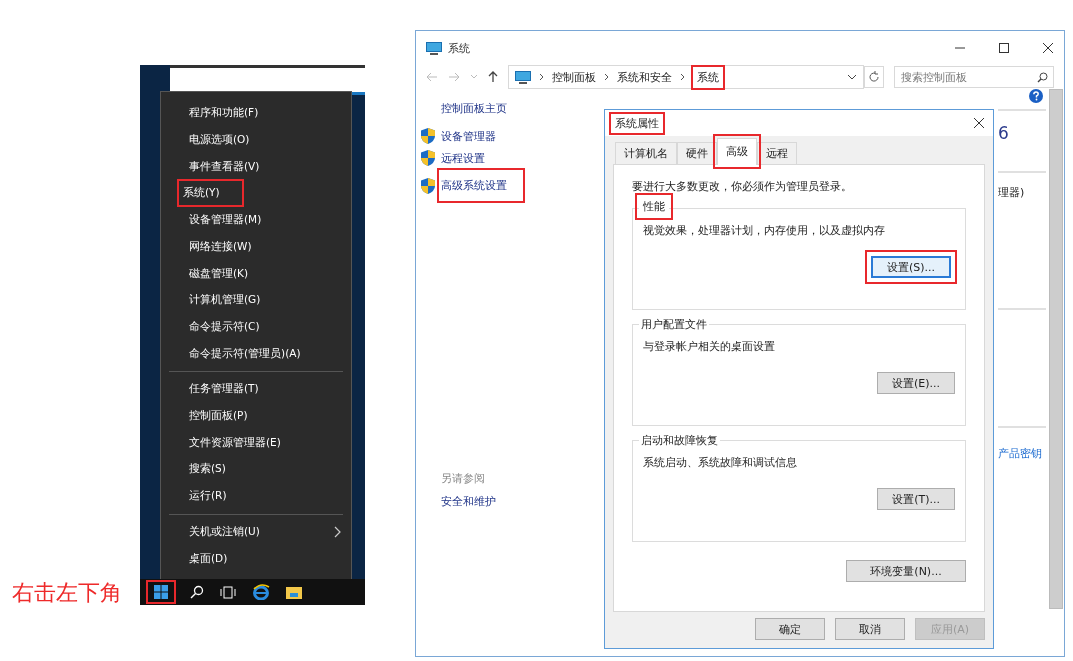 This screenshot has width=1073, height=661. Describe the element at coordinates (208, 558) in the screenshot. I see `menu-item: 桌面(D)` at that location.